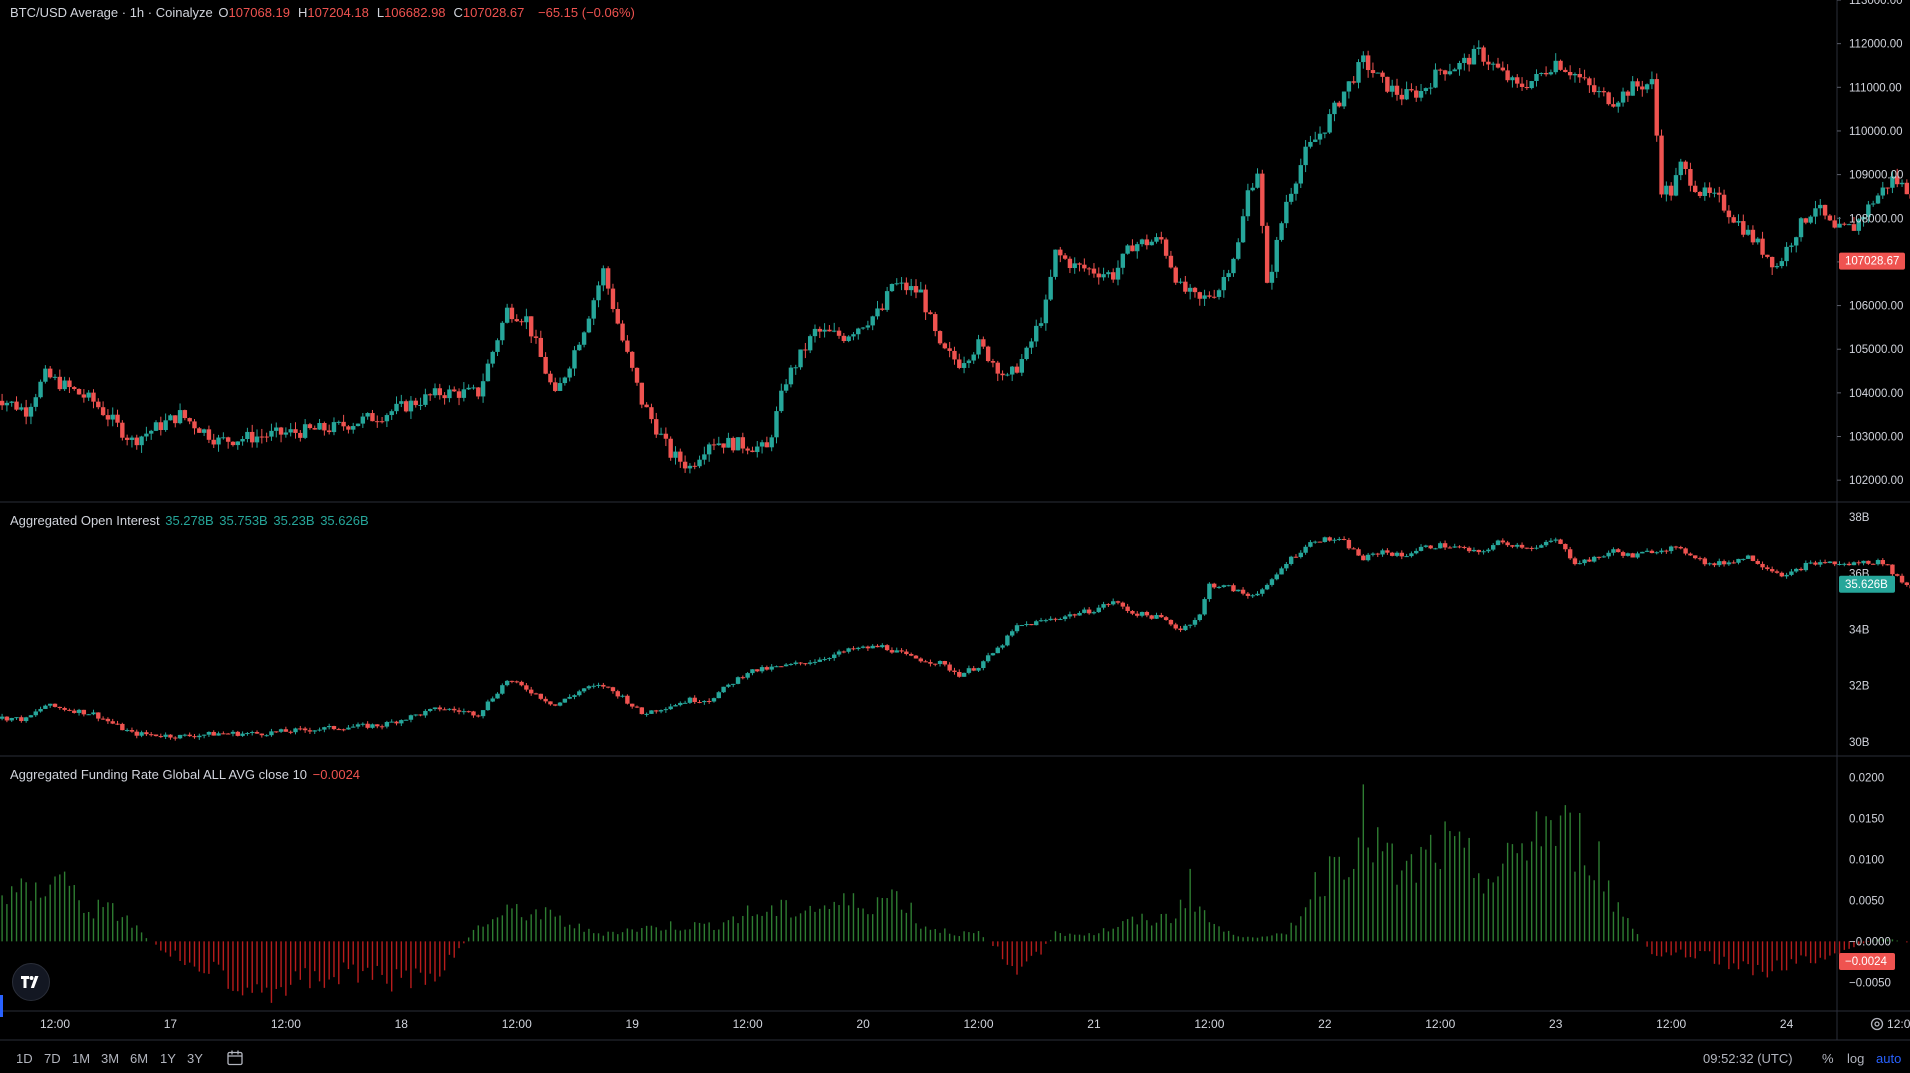  Describe the element at coordinates (1888, 1058) in the screenshot. I see `auto-toggle: auto` at that location.